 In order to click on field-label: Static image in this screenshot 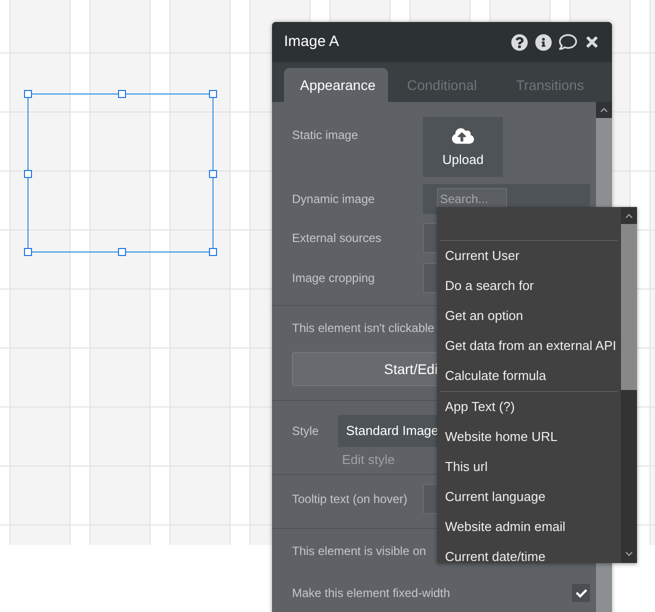, I will do `click(326, 135)`.